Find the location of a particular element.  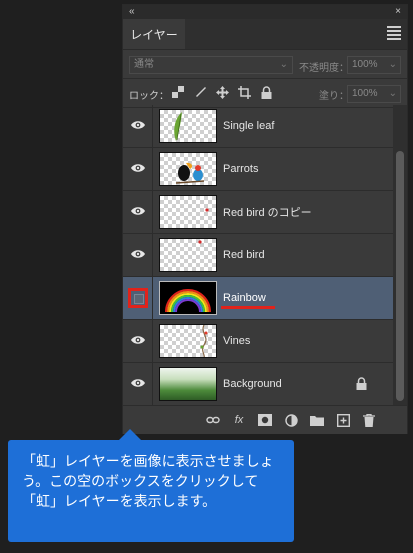

layer-name: Background is located at coordinates (252, 384).